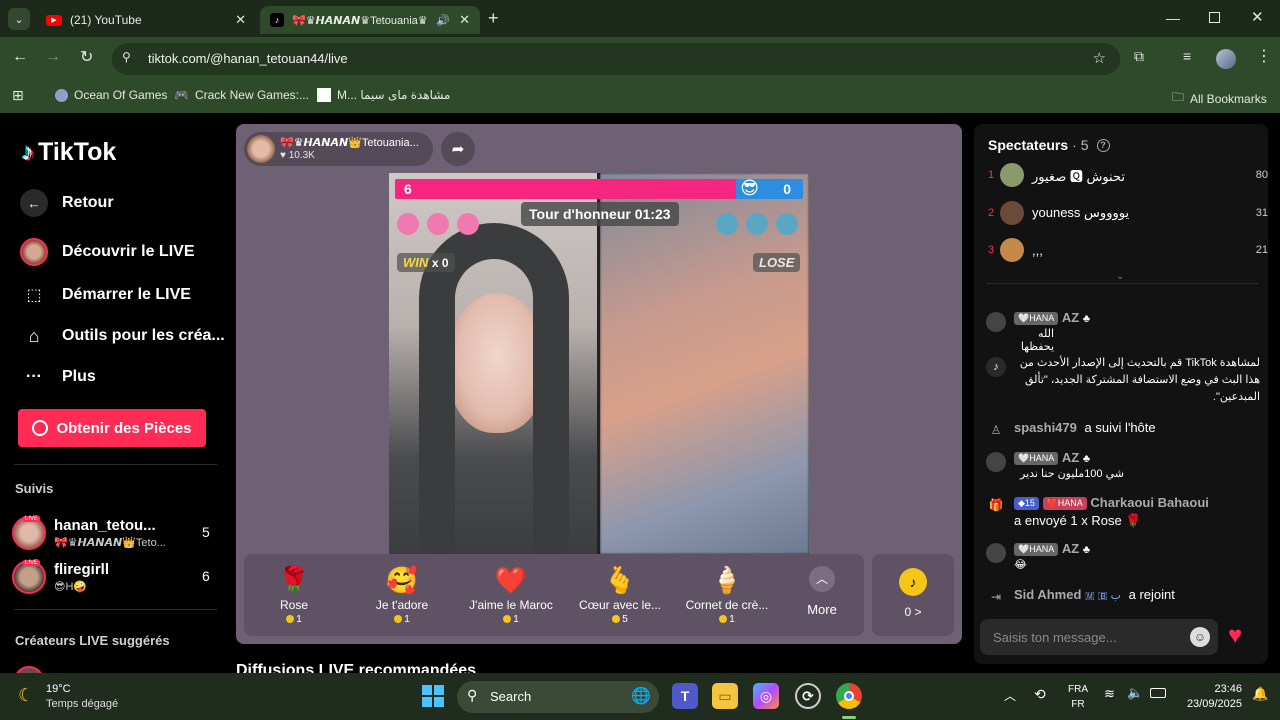 The image size is (1280, 720). I want to click on start-button, so click(433, 696).